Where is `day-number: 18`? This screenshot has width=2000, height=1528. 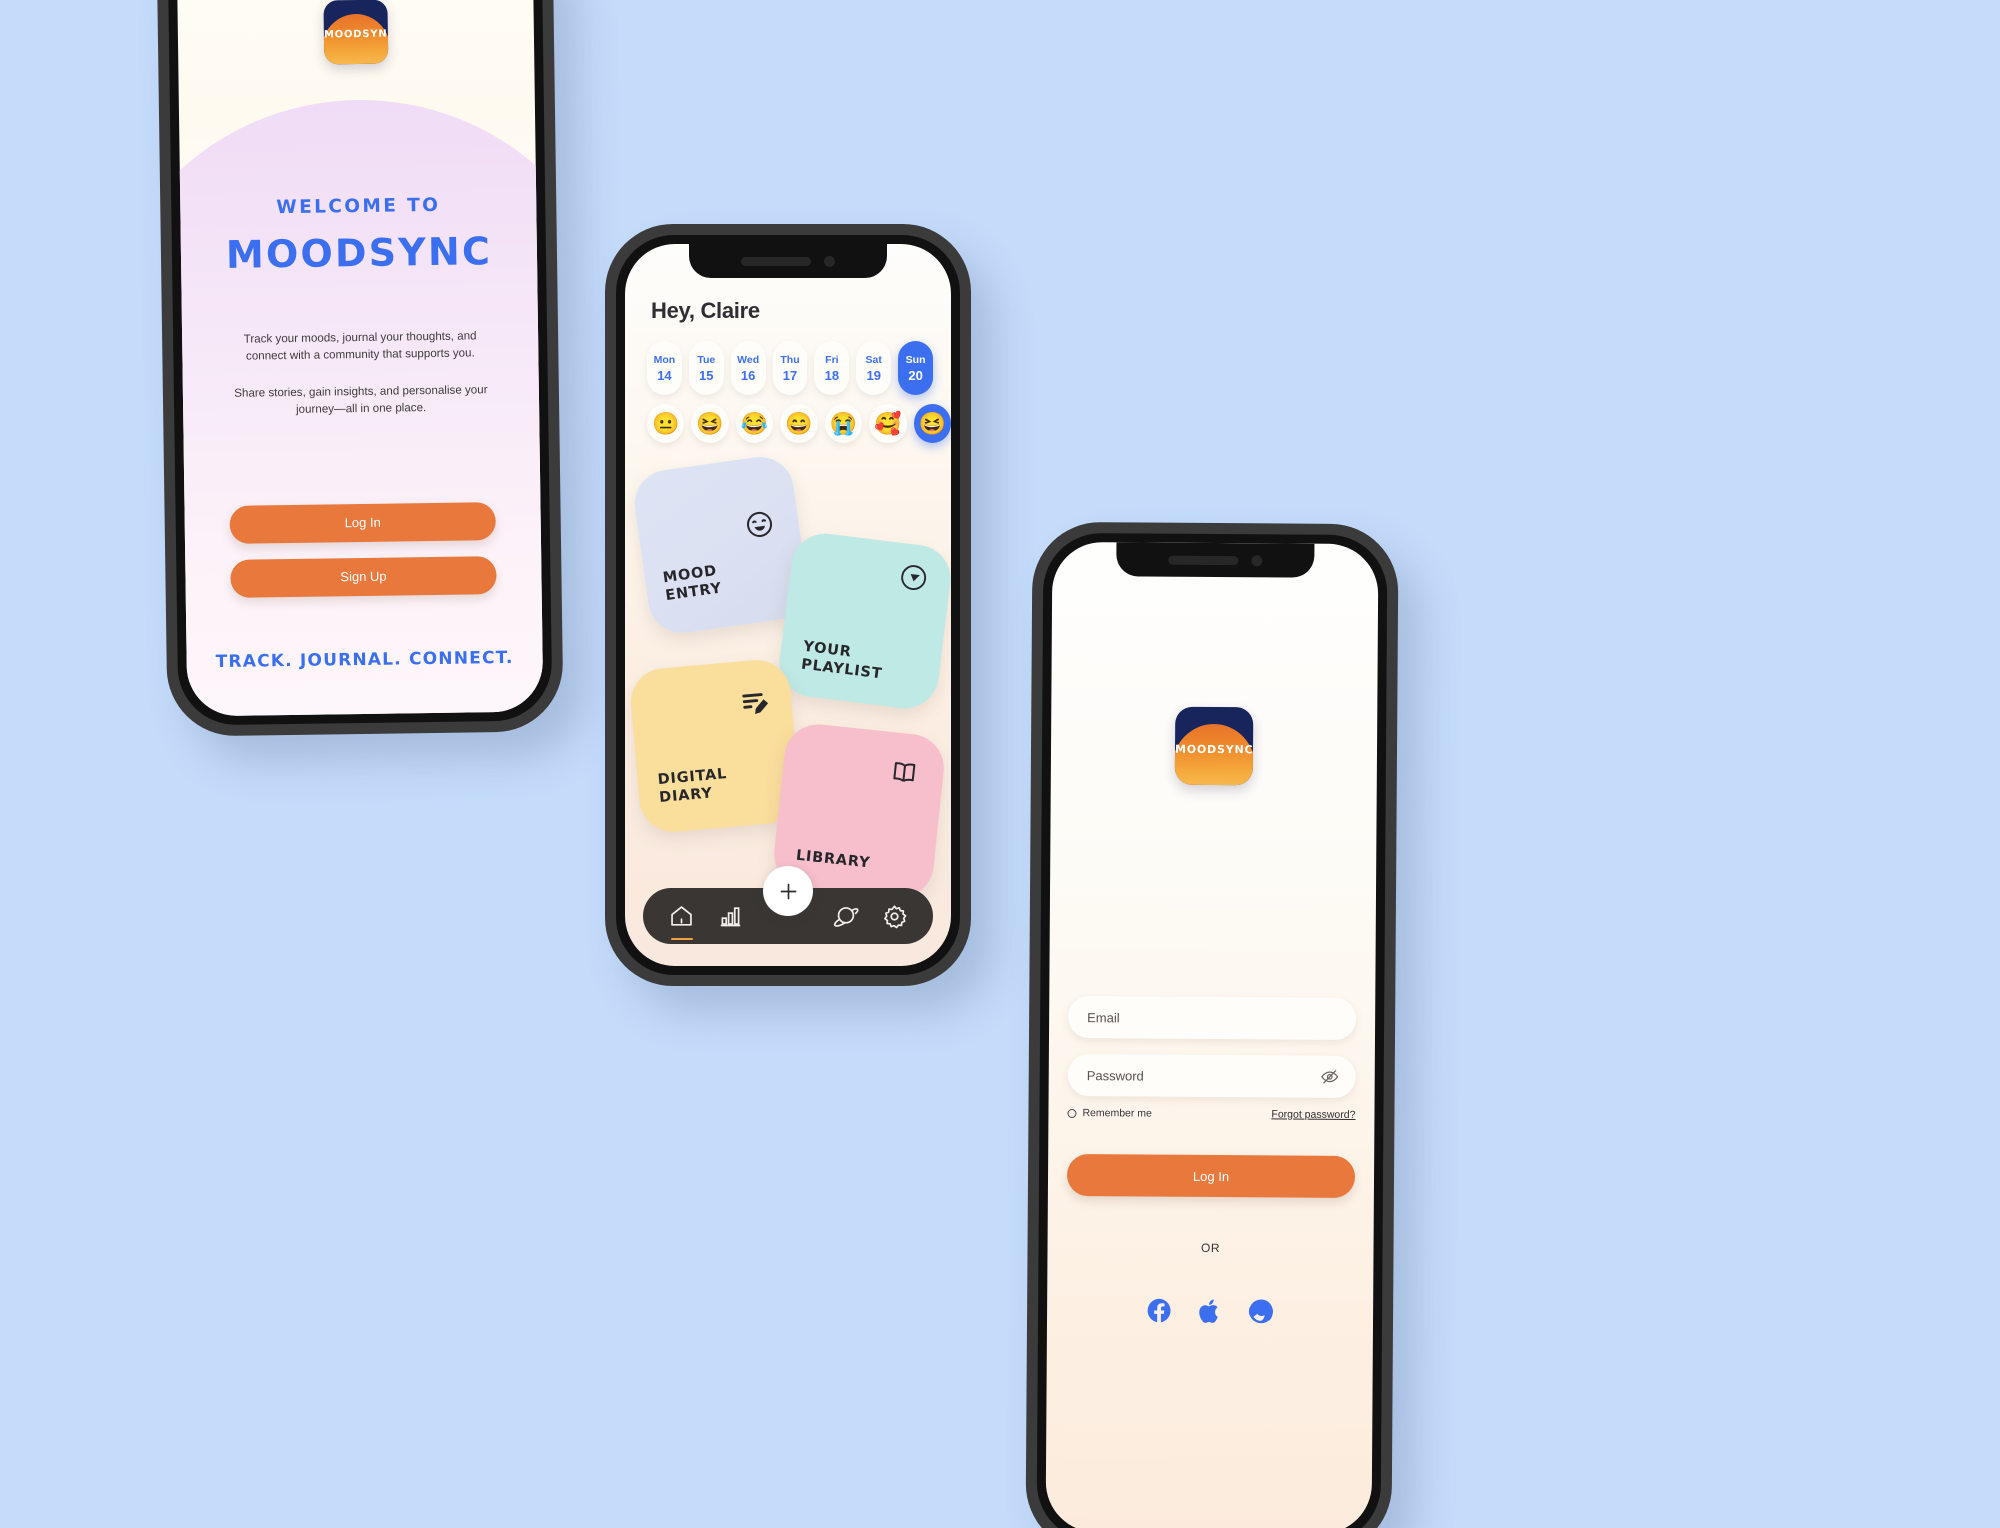 day-number: 18 is located at coordinates (832, 375).